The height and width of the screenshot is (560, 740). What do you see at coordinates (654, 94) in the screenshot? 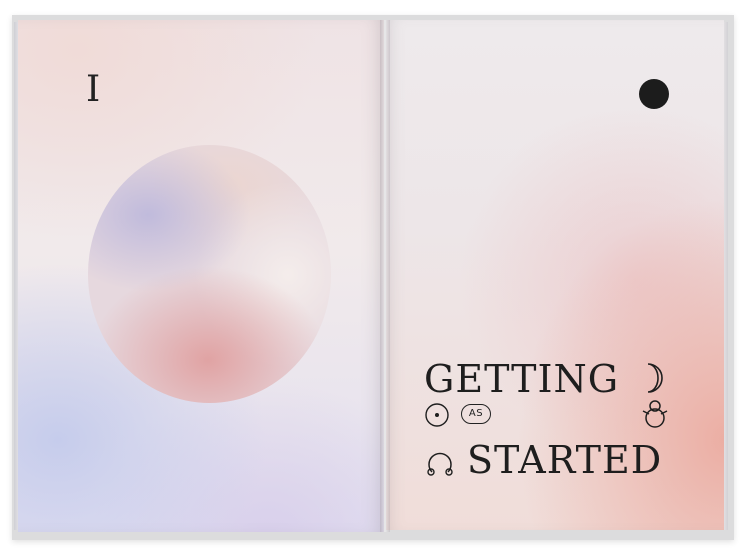
I see `black-dot-icon` at bounding box center [654, 94].